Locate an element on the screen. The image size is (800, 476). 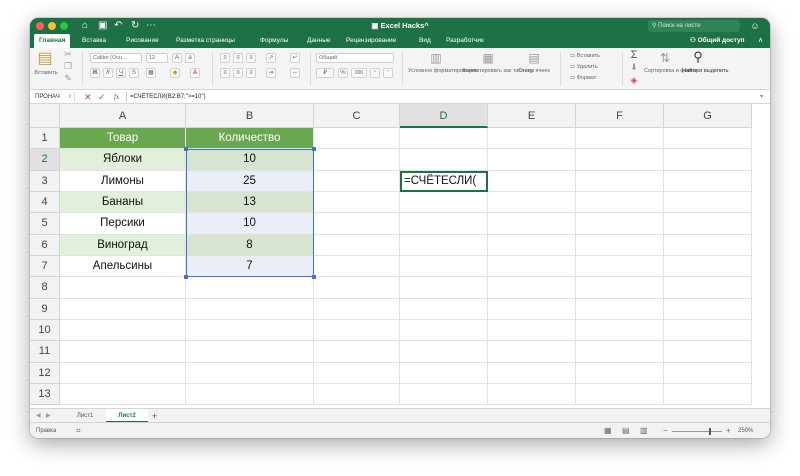
thousands-button: 000 is located at coordinates (359, 73).